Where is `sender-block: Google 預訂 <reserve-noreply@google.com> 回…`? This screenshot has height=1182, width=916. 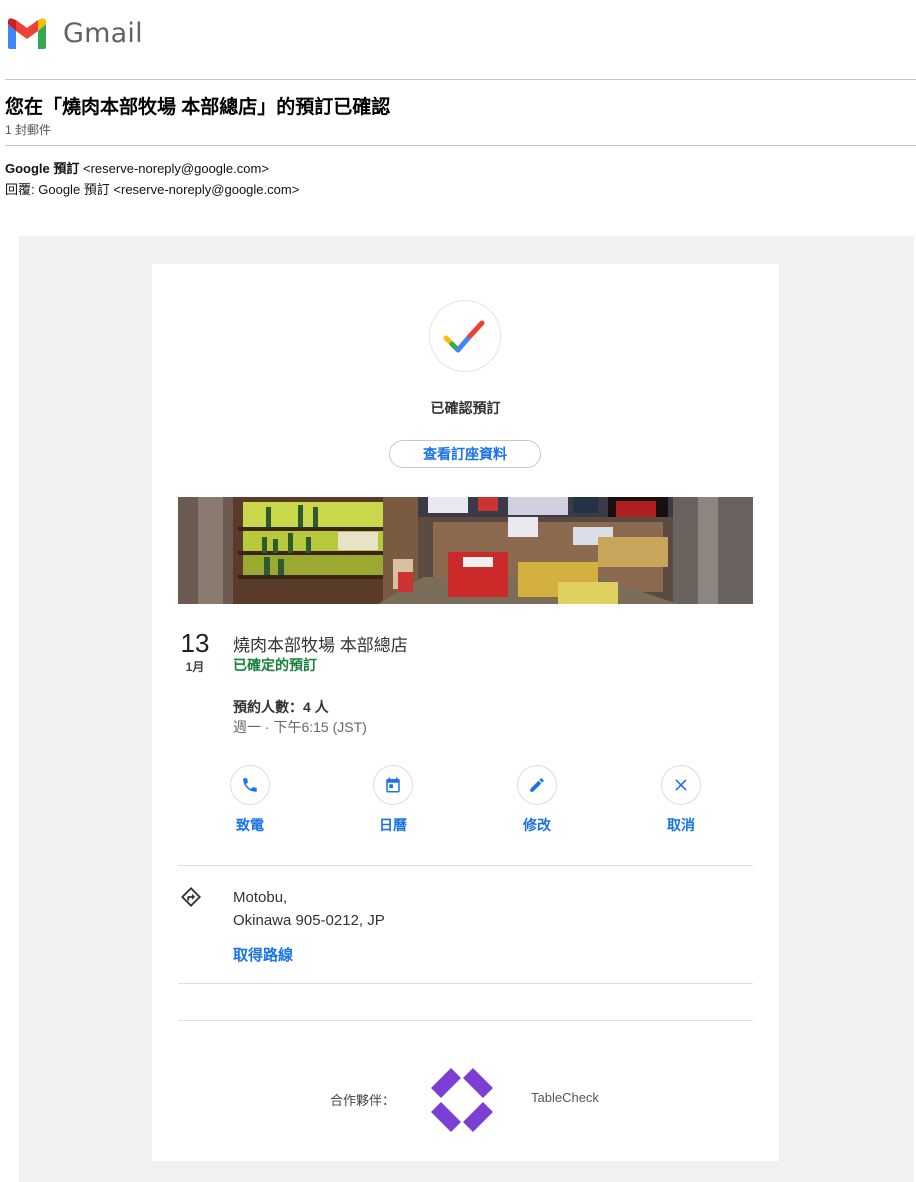
sender-block: Google 預訂 <reserve-noreply@google.com> 回… is located at coordinates (152, 179).